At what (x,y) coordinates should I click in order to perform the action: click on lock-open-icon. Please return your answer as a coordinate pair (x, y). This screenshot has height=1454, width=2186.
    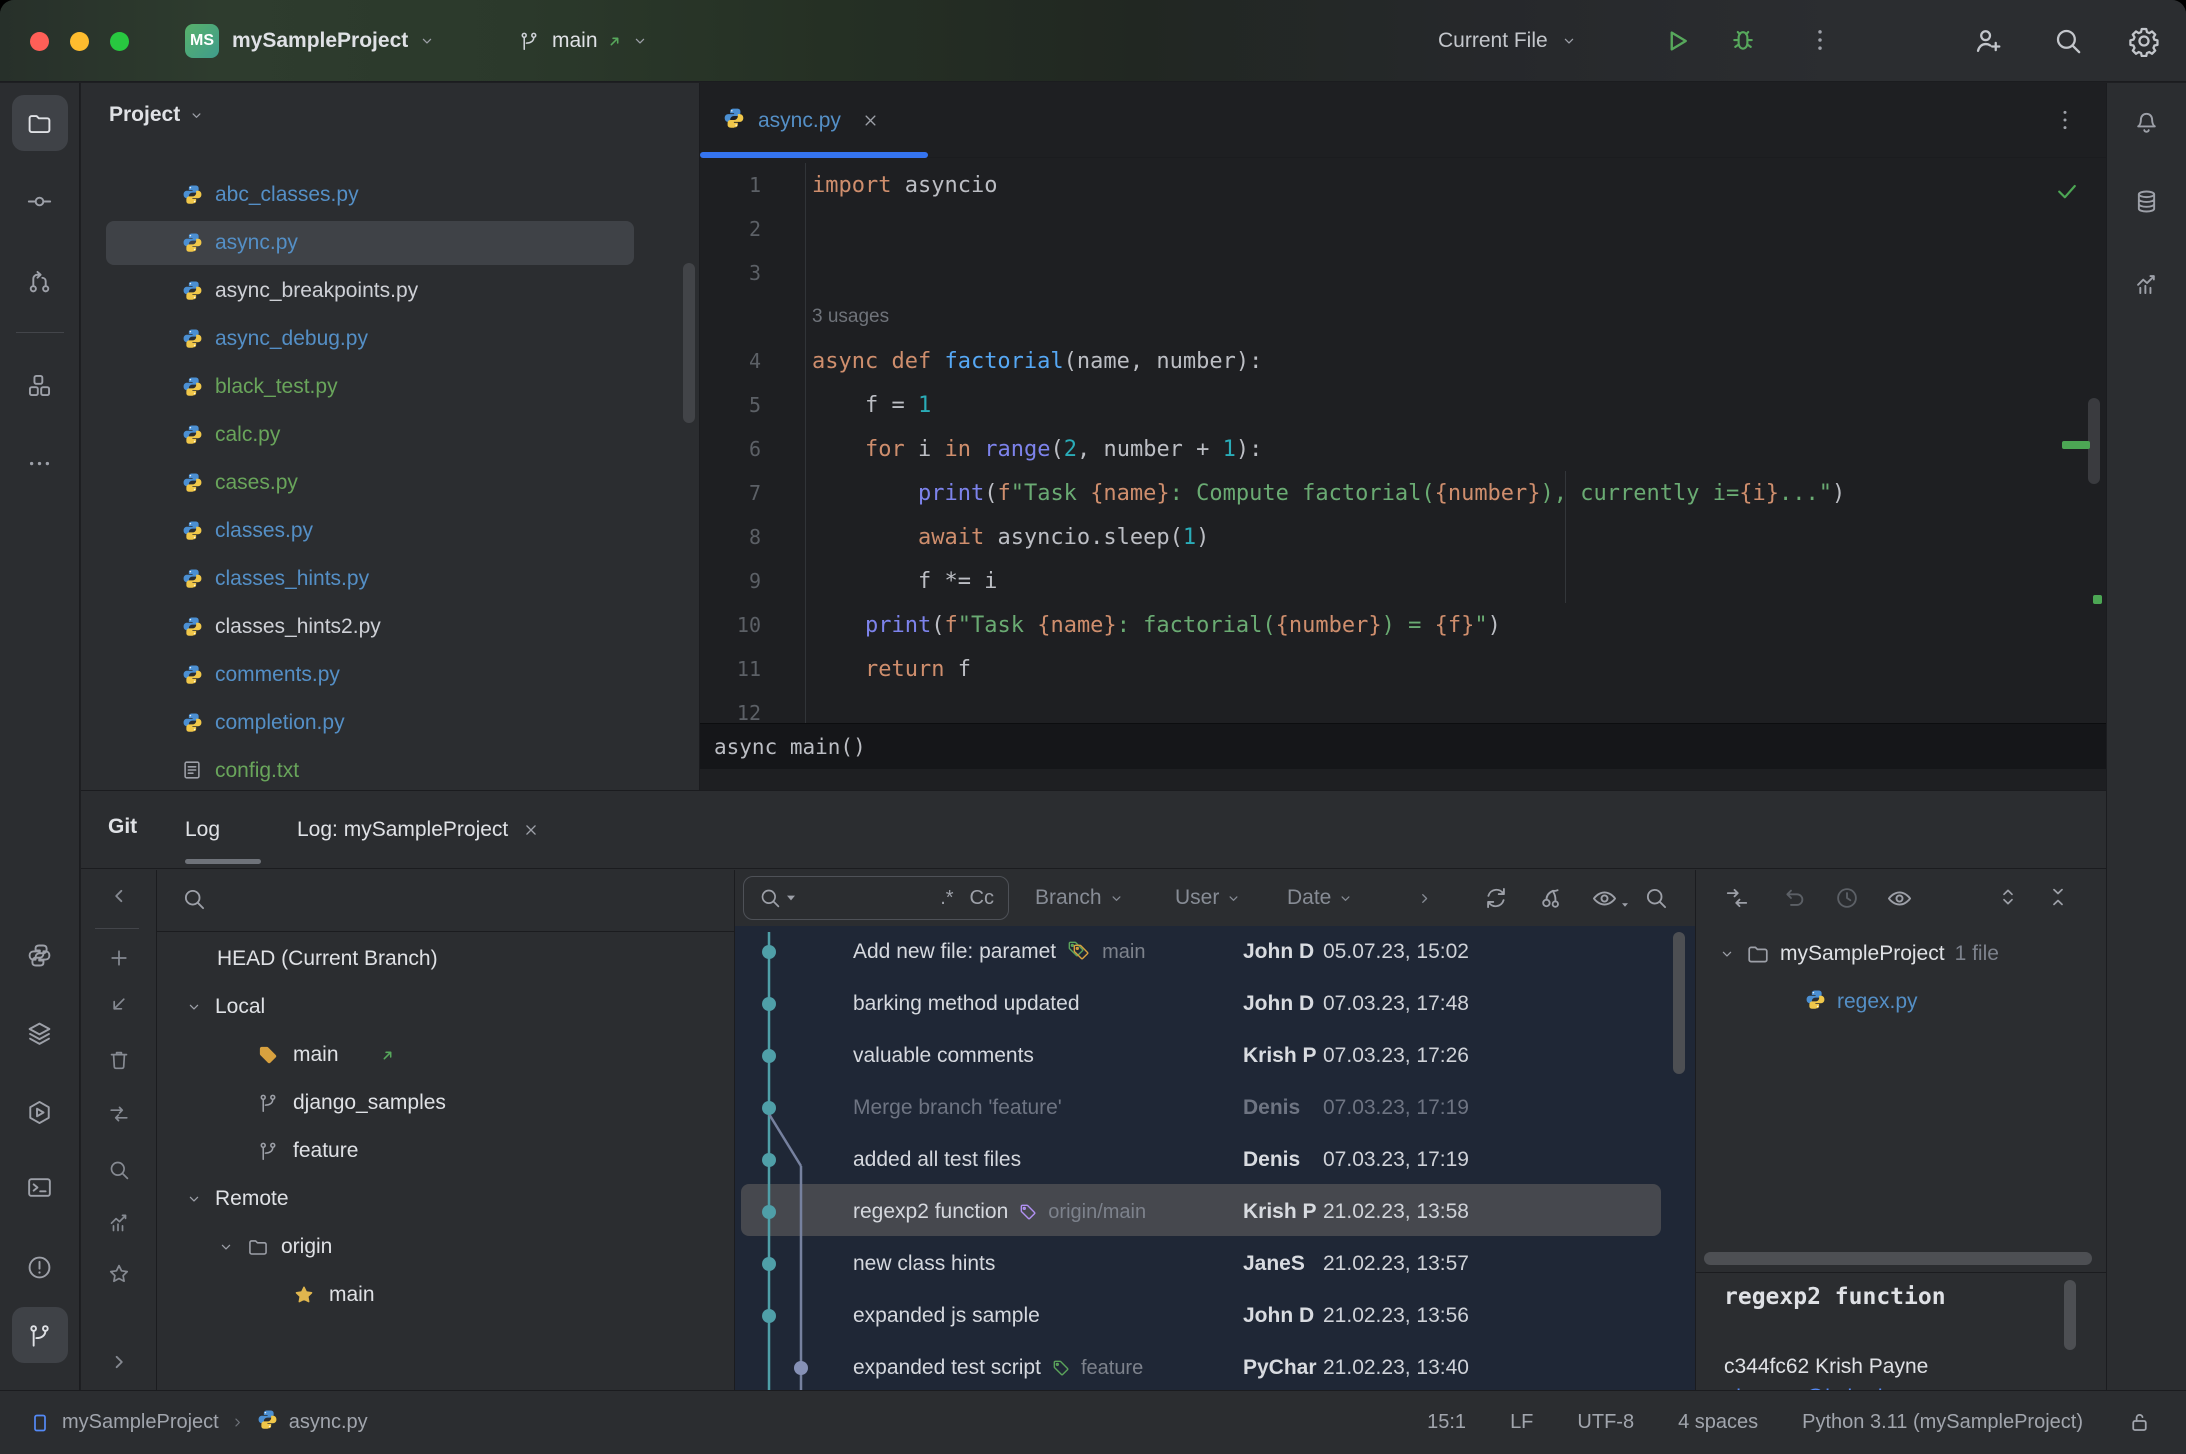
    Looking at the image, I should click on (2139, 1422).